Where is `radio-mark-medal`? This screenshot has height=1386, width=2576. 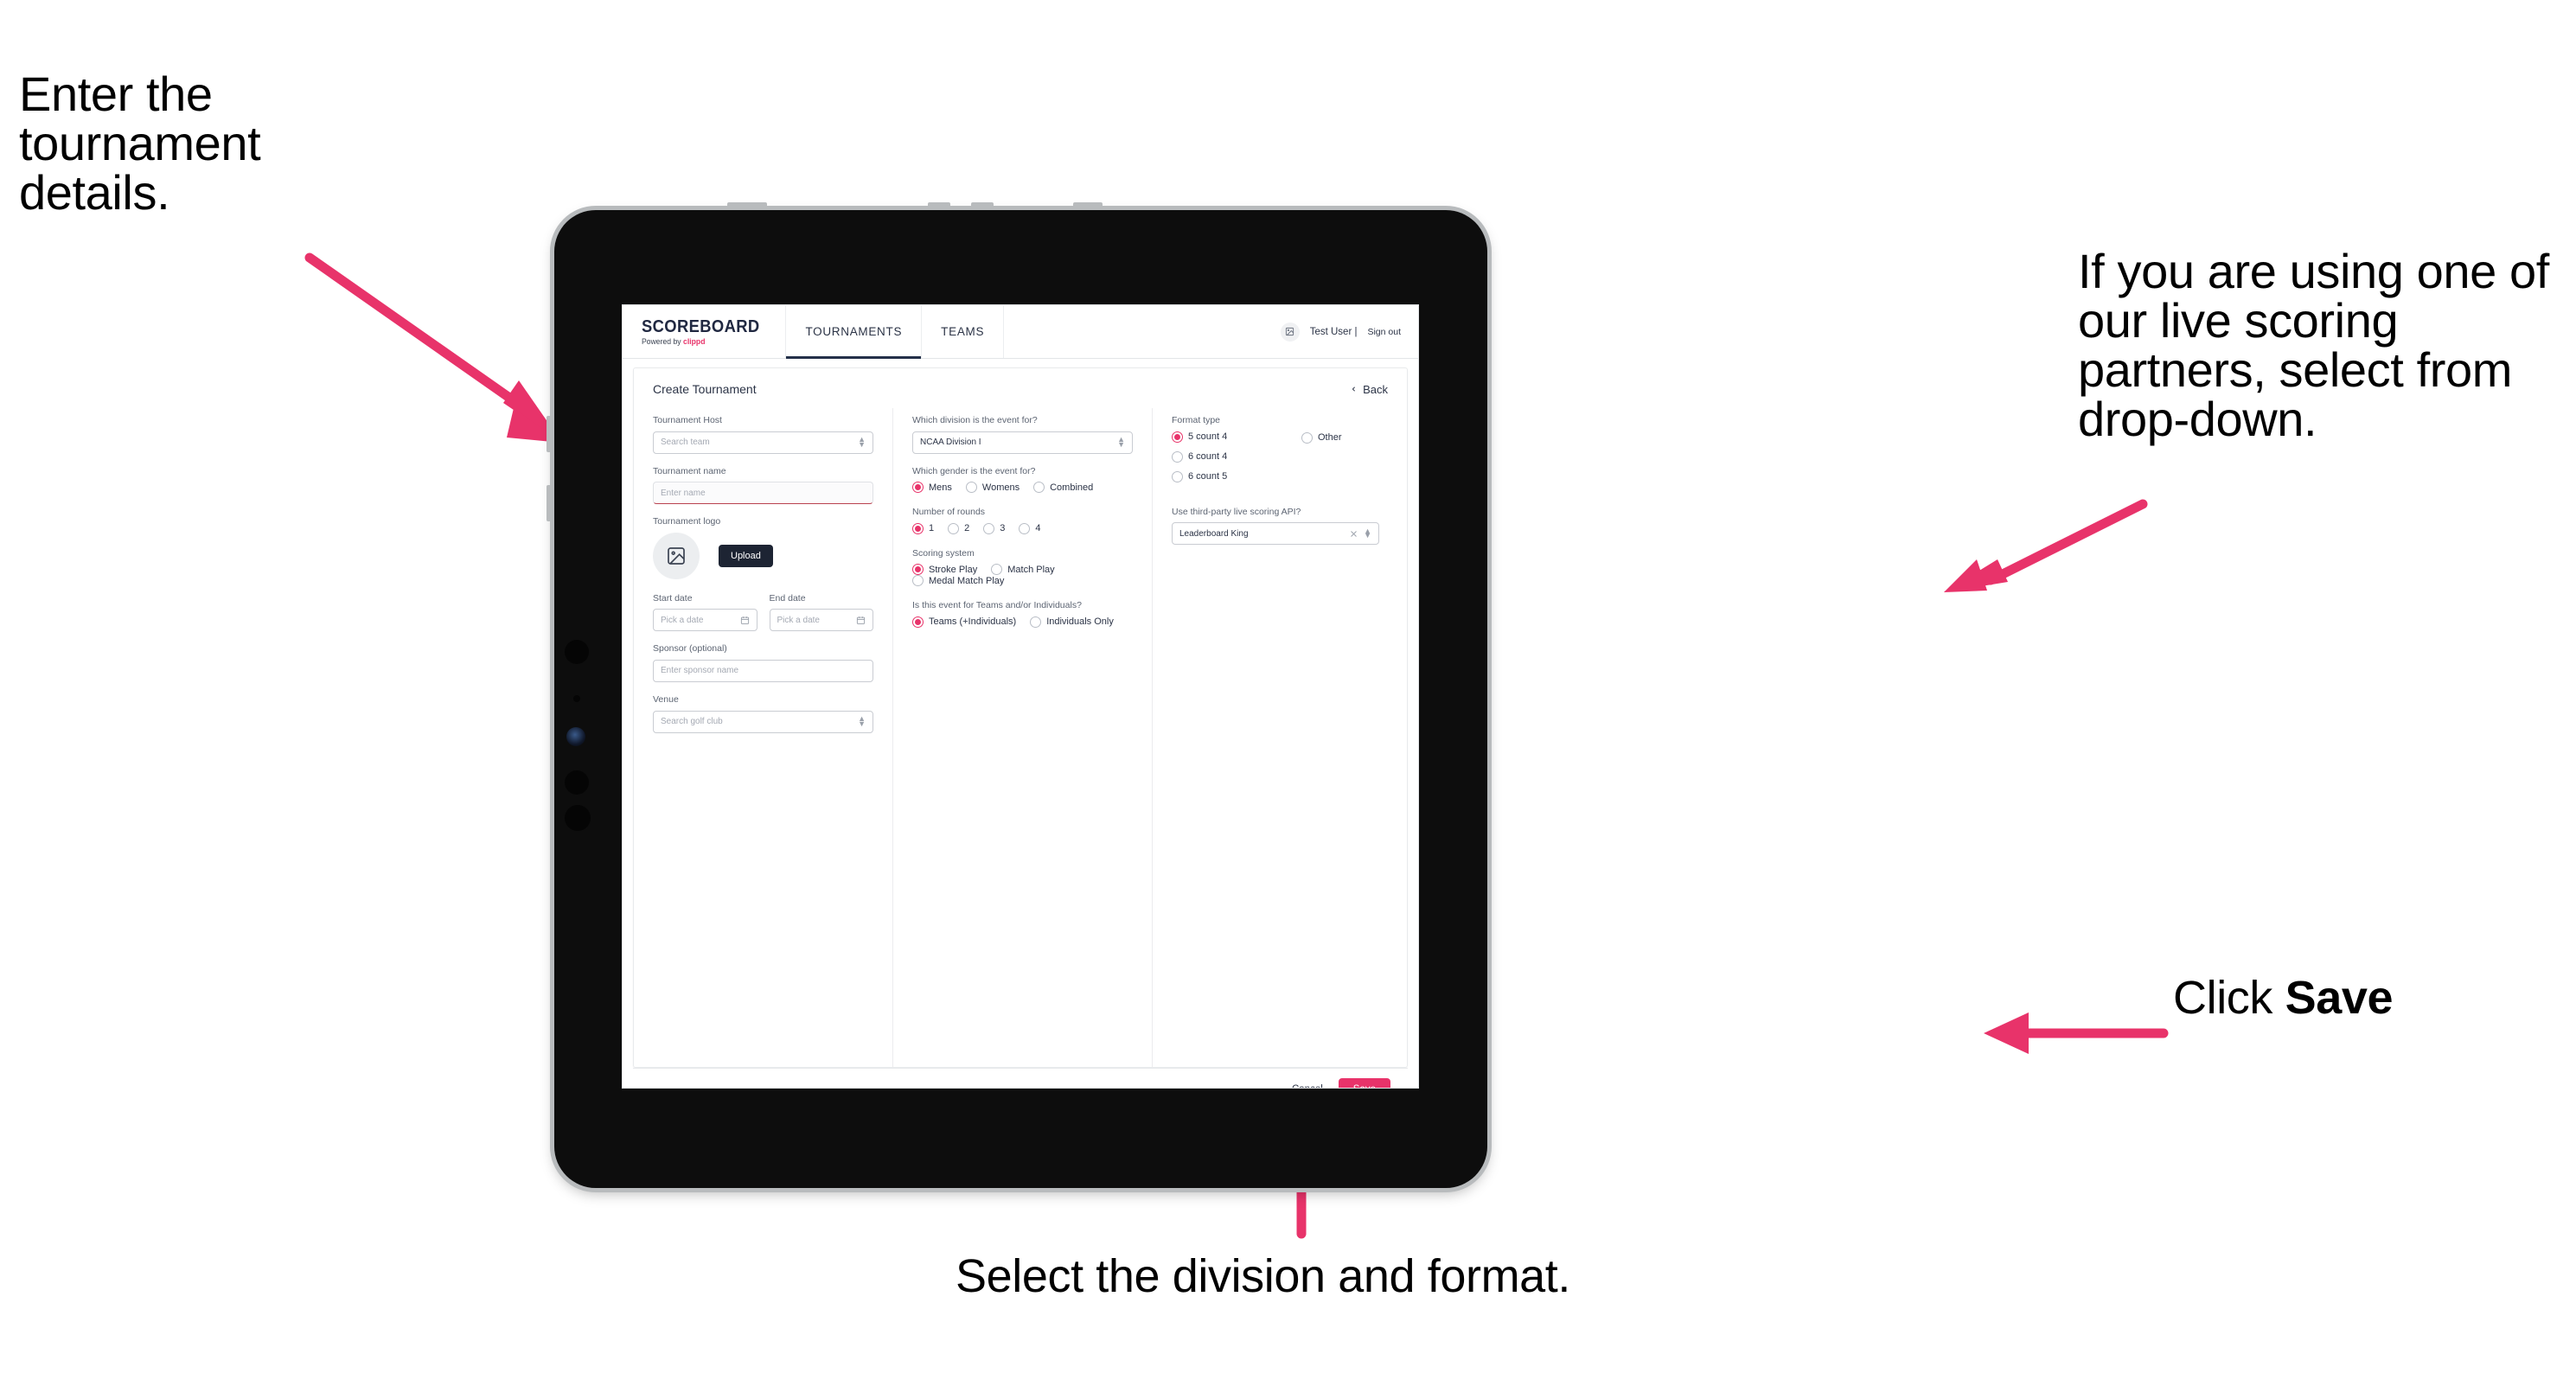 radio-mark-medal is located at coordinates (918, 581).